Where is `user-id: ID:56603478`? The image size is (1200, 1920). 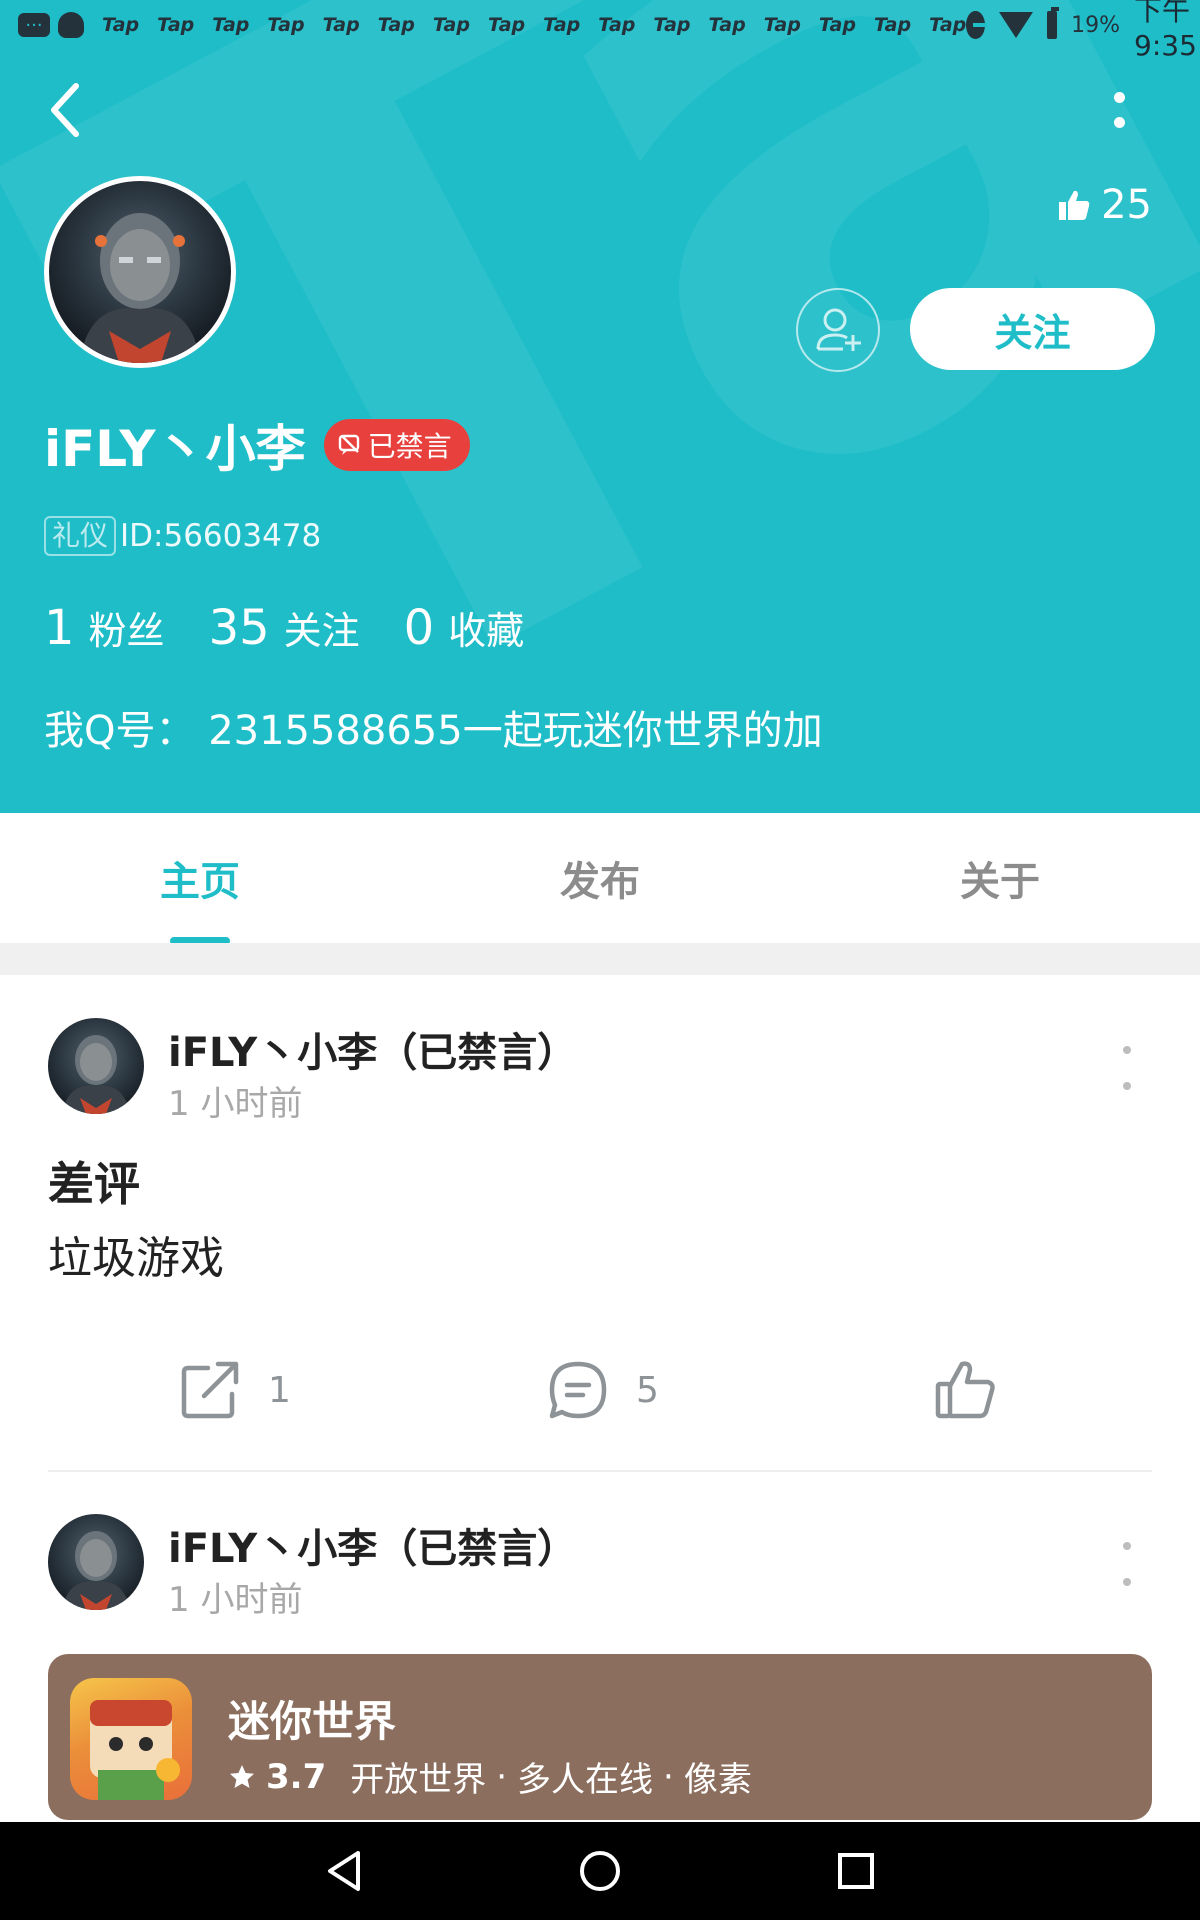
user-id: ID:56603478 is located at coordinates (221, 536).